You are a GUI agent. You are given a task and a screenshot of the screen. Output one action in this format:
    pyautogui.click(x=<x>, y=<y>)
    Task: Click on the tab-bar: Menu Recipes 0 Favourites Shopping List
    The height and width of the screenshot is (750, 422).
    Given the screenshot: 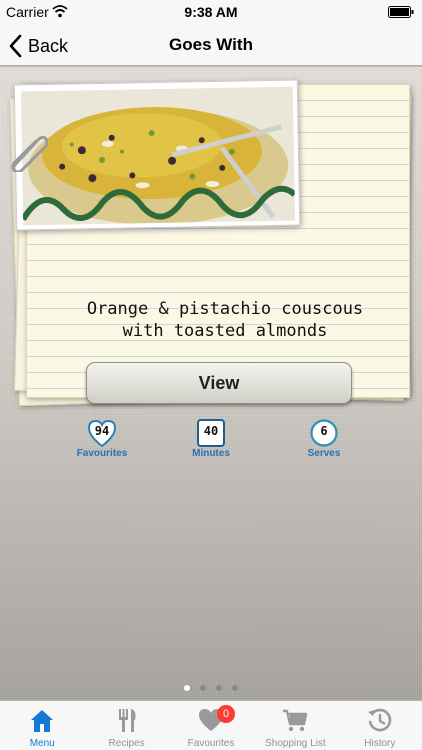 What is the action you would take?
    pyautogui.click(x=211, y=725)
    